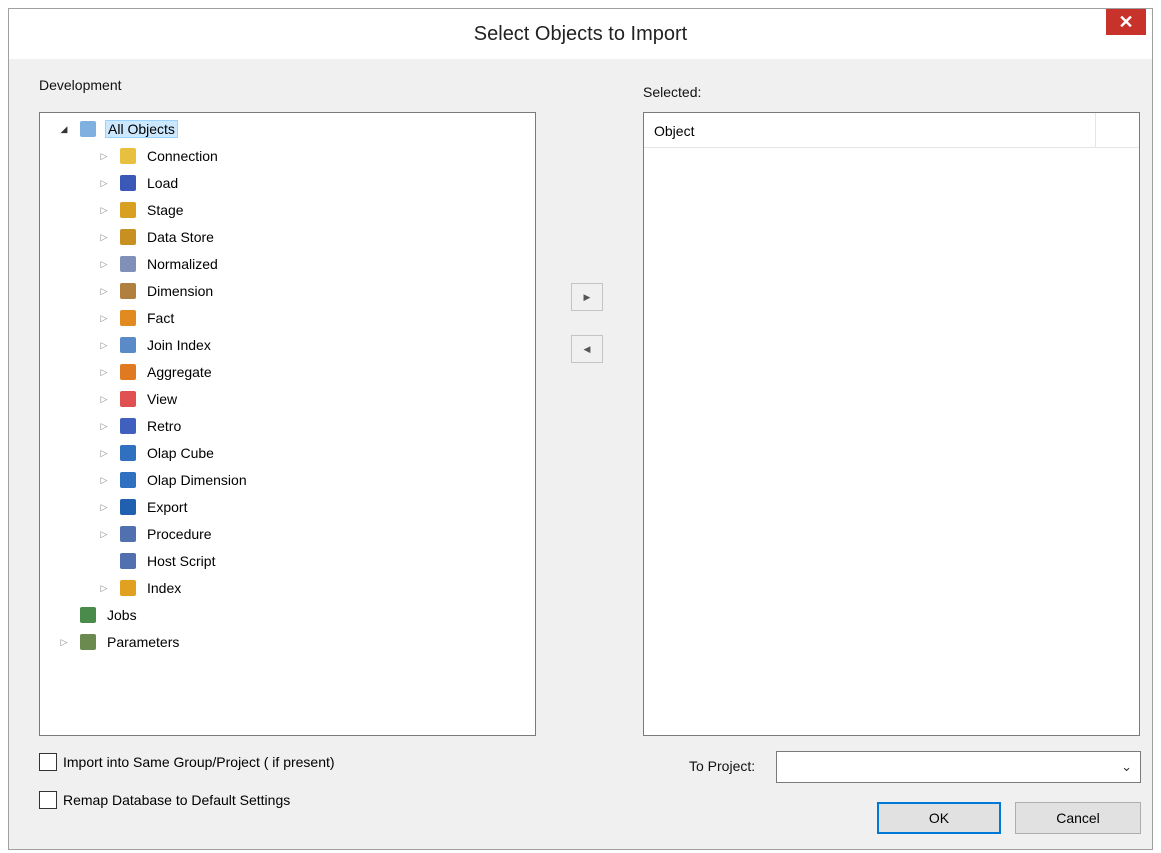 The image size is (1161, 853). Describe the element at coordinates (1078, 818) in the screenshot. I see `cancel-button: Cancel` at that location.